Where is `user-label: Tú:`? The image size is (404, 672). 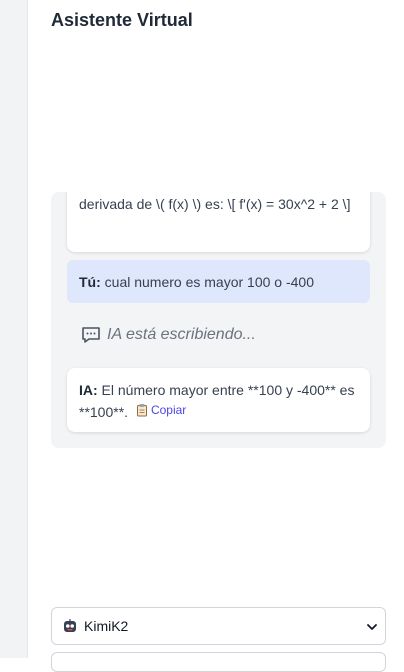
user-label: Tú: is located at coordinates (90, 282).